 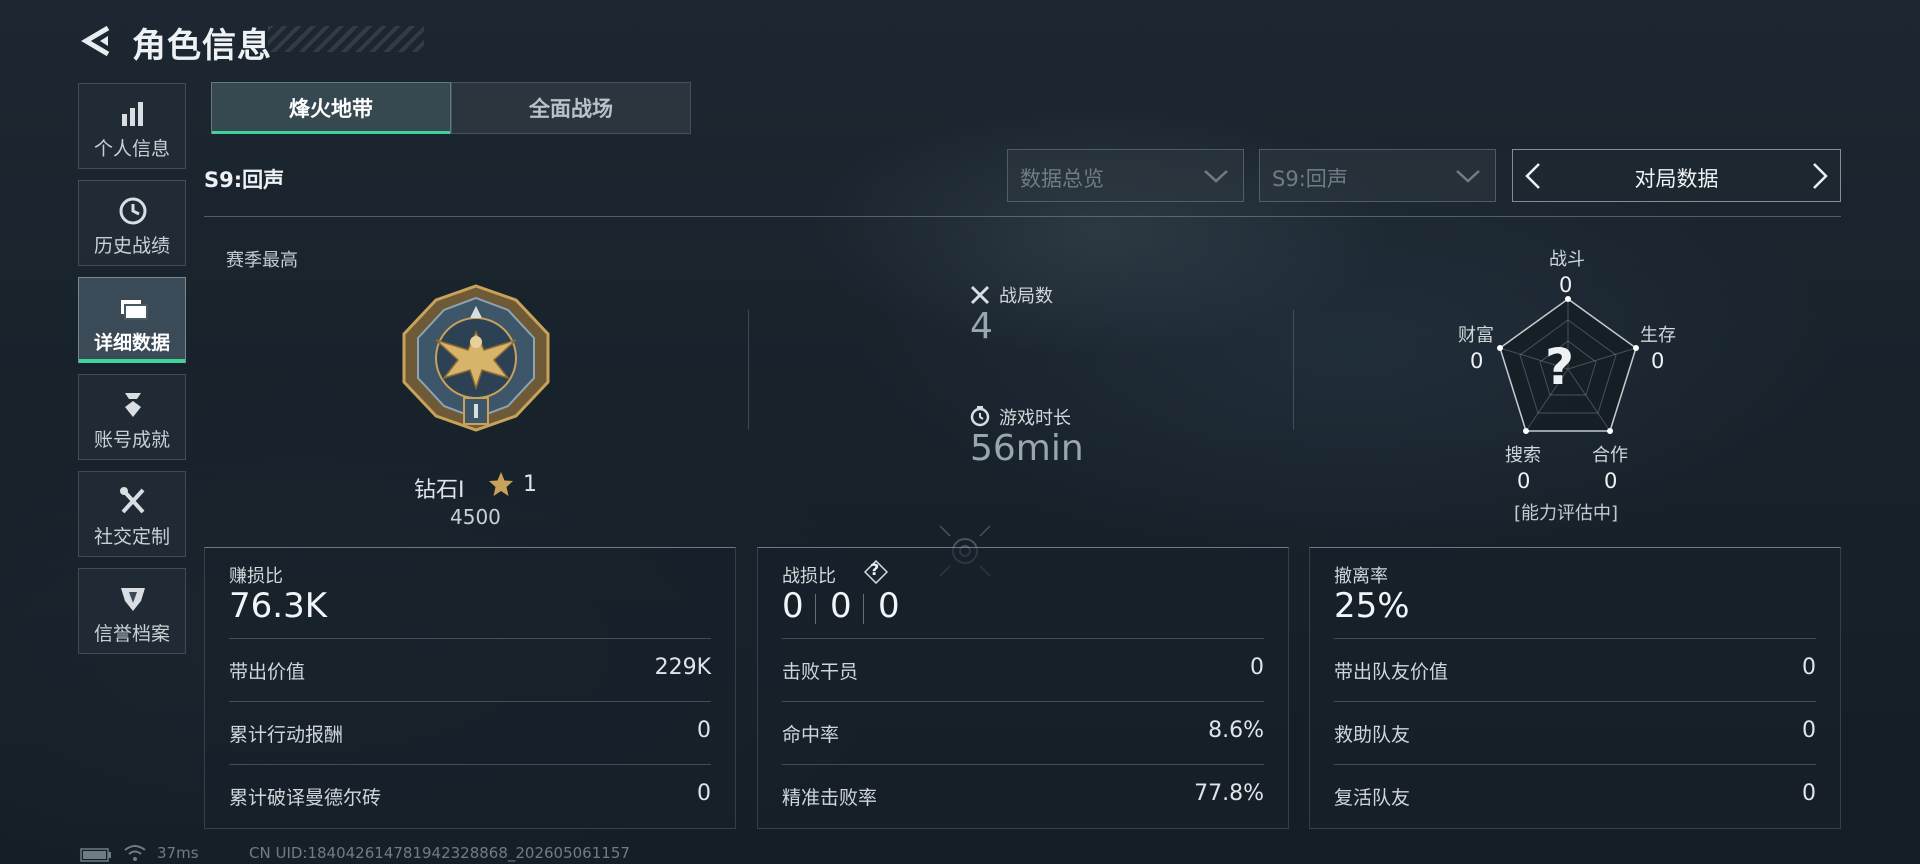 What do you see at coordinates (571, 108) in the screenshot?
I see `tab-total-war: 全面战场` at bounding box center [571, 108].